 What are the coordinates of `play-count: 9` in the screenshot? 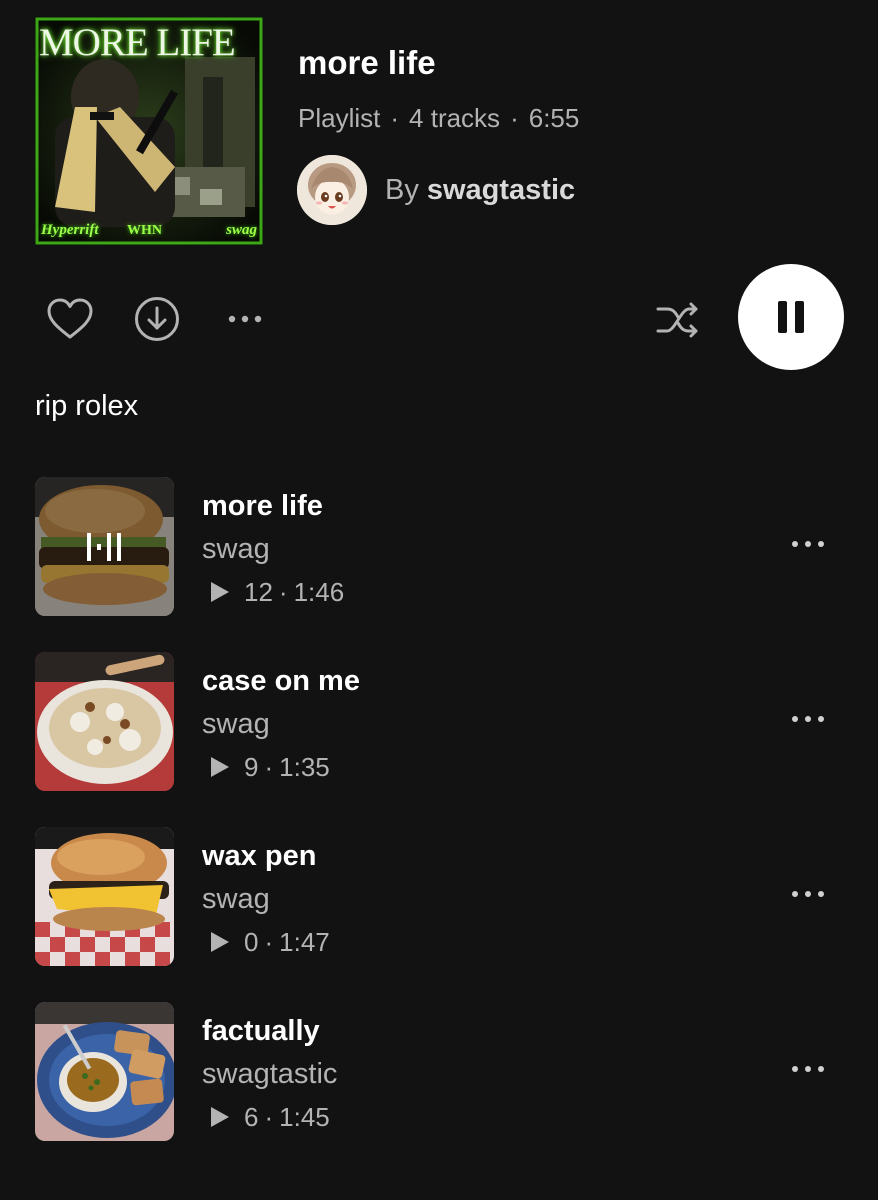 It's located at (251, 766).